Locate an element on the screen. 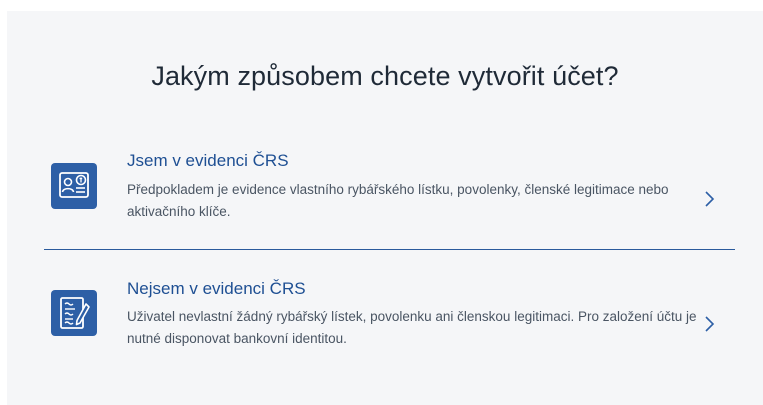  document-sign-icon is located at coordinates (74, 313).